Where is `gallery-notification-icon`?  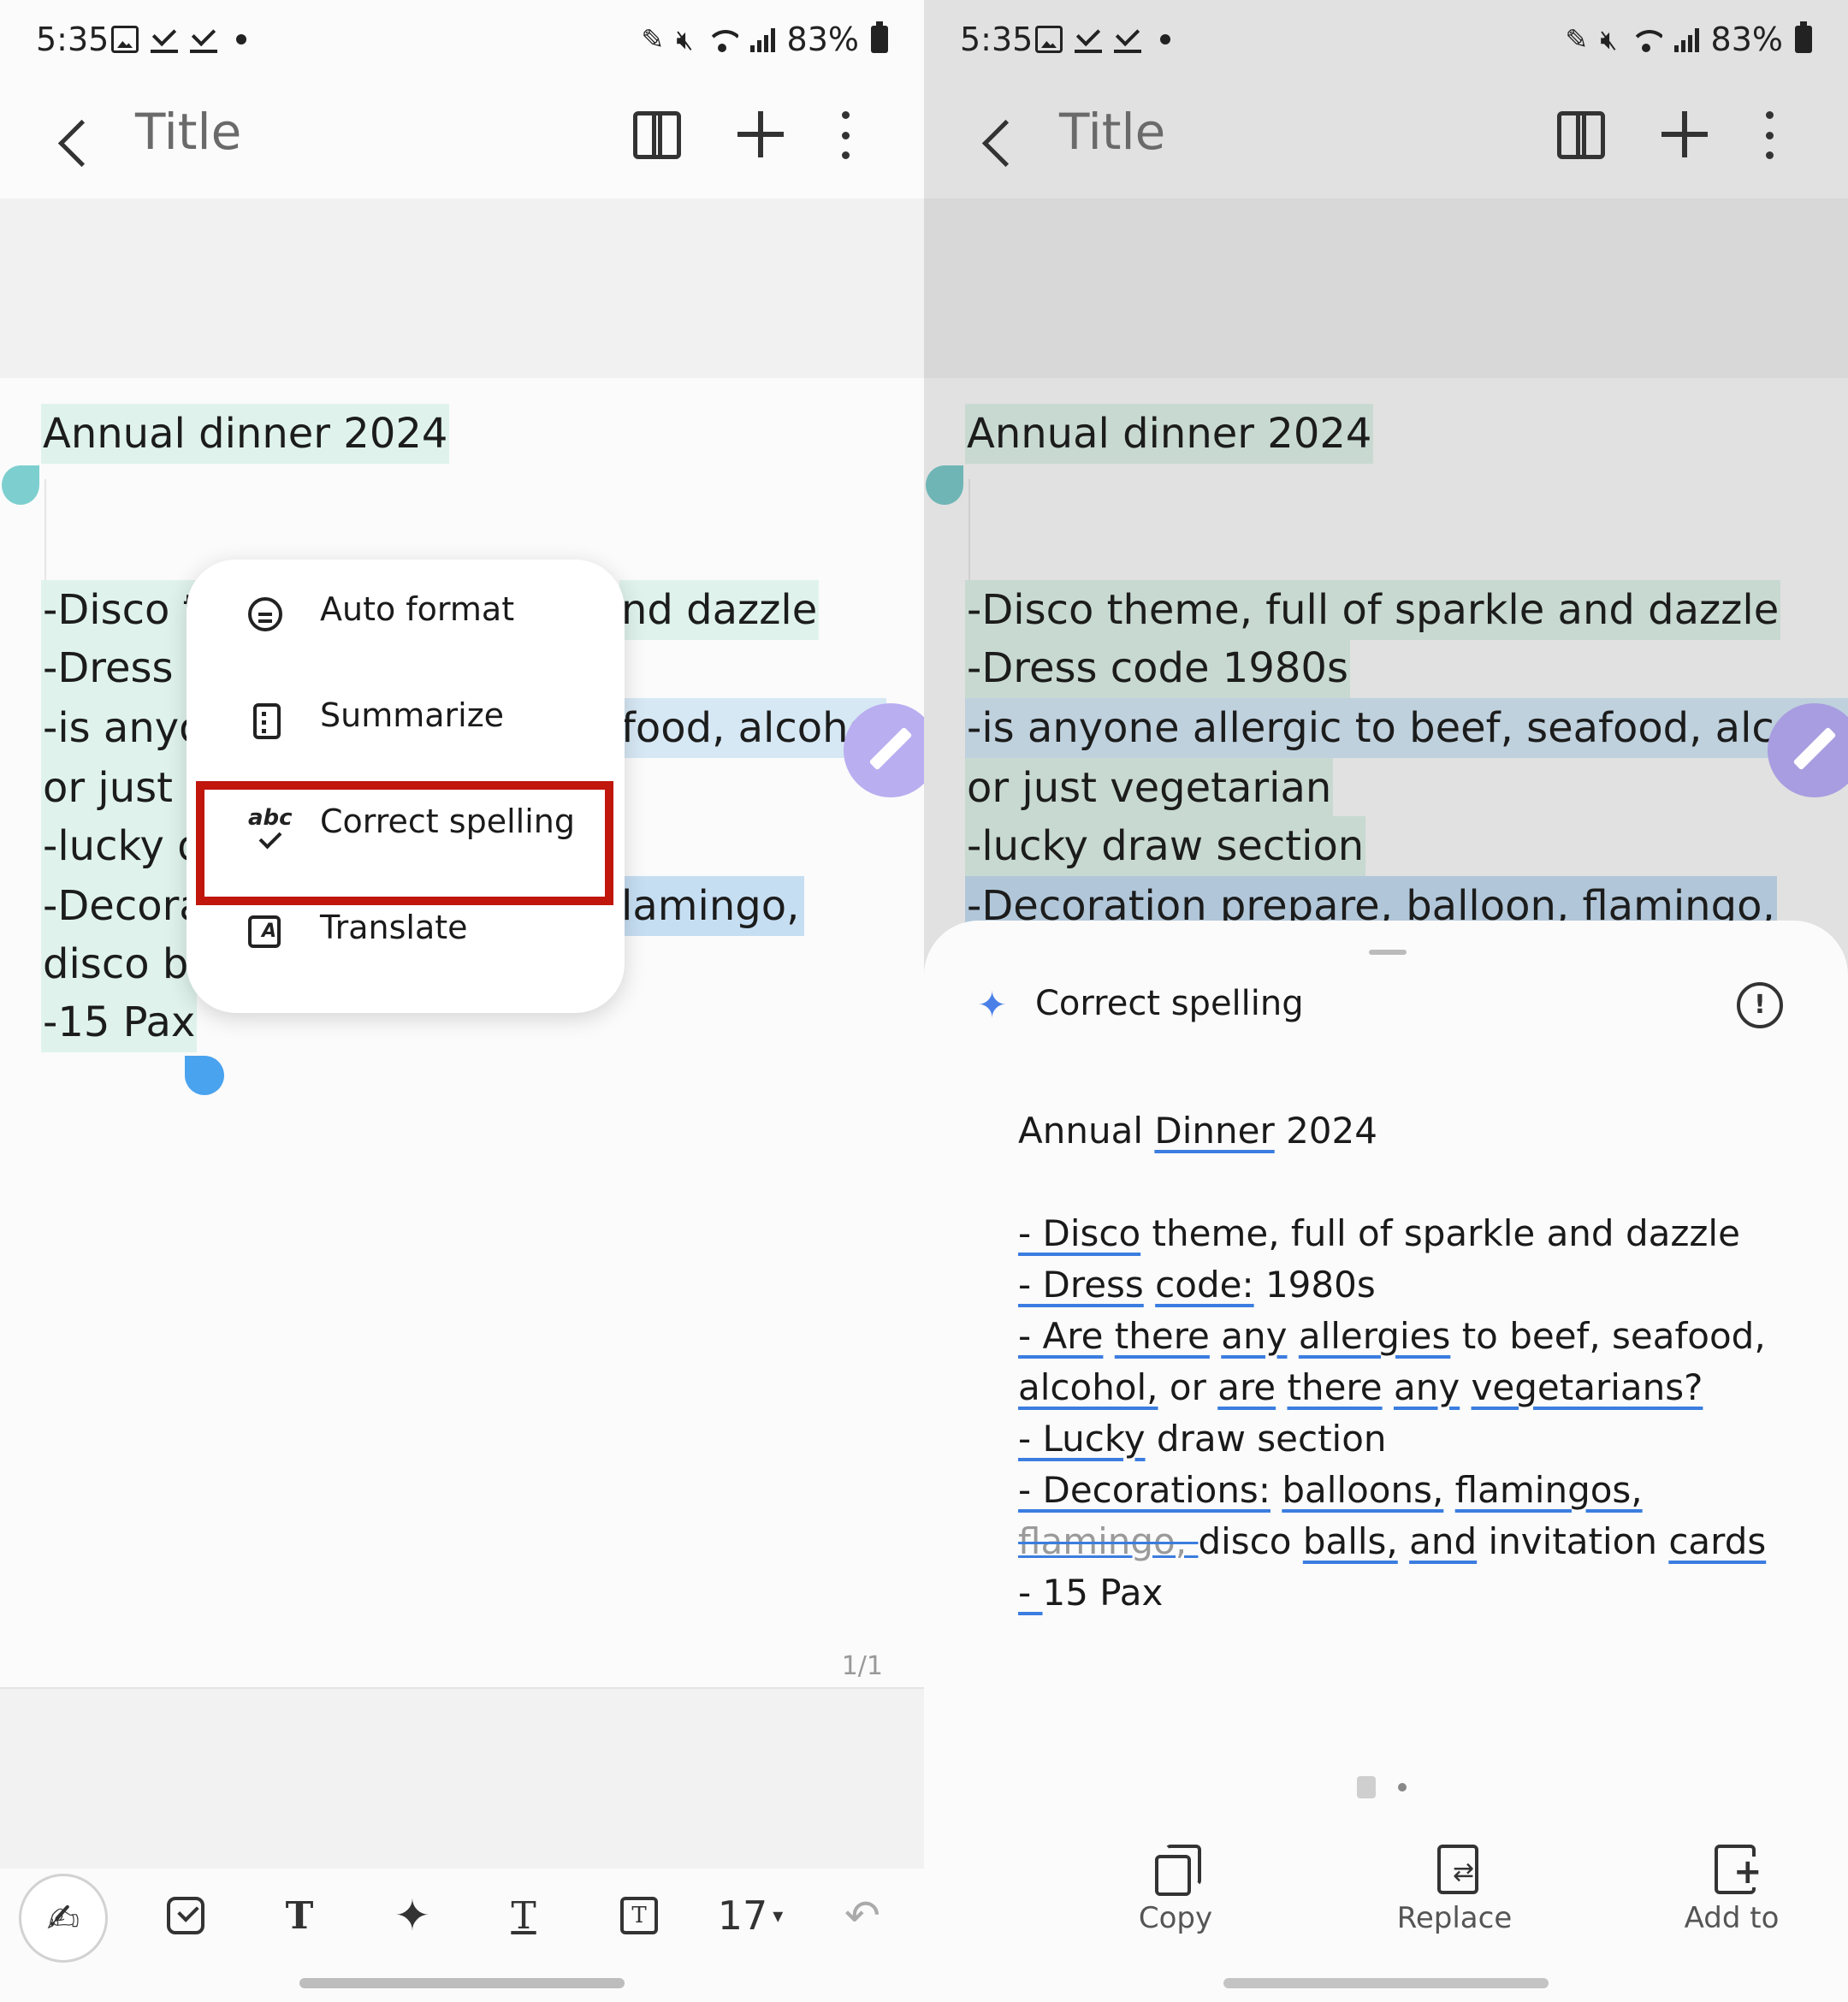
gallery-notification-icon is located at coordinates (1049, 39).